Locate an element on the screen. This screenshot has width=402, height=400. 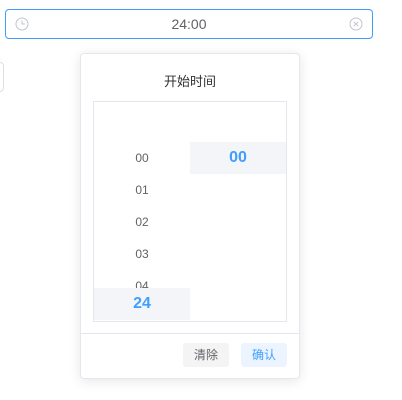
partial-input-edge is located at coordinates (2, 77).